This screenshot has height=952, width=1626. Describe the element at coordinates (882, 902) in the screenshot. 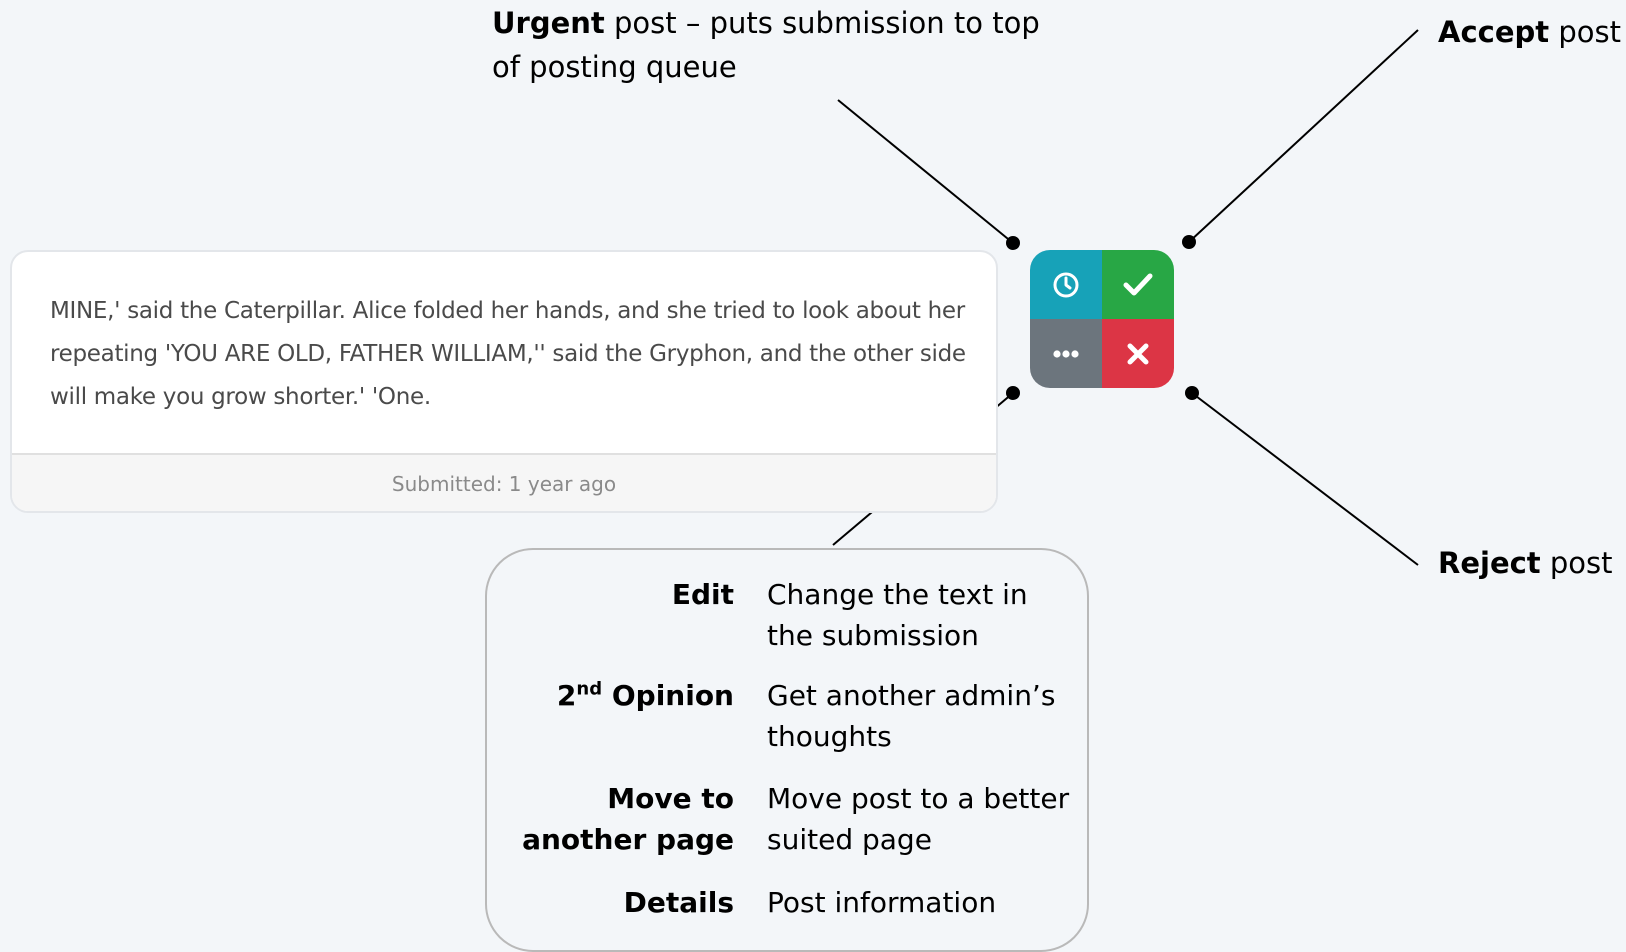

I see `info-desc-details: Post information` at that location.